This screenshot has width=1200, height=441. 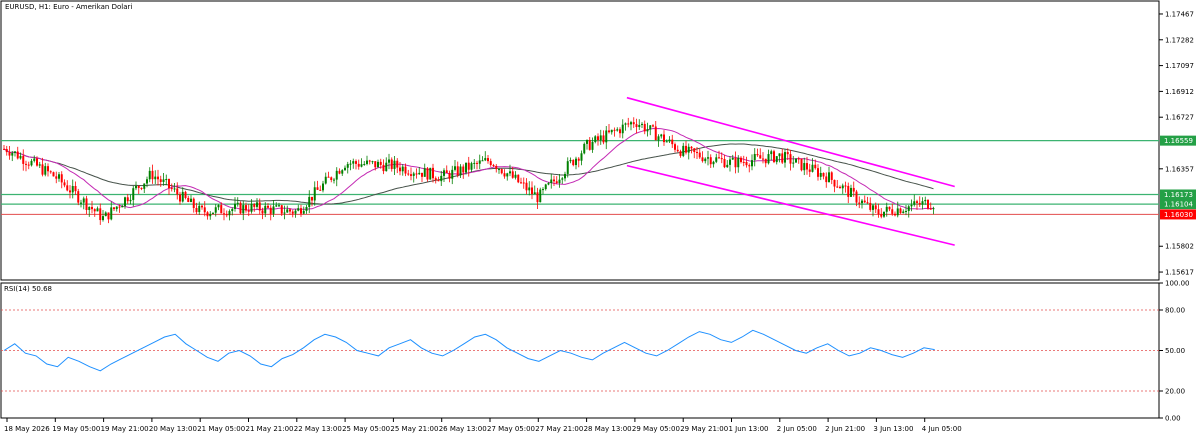 I want to click on price-tick-label: 1.17097, so click(x=1179, y=66).